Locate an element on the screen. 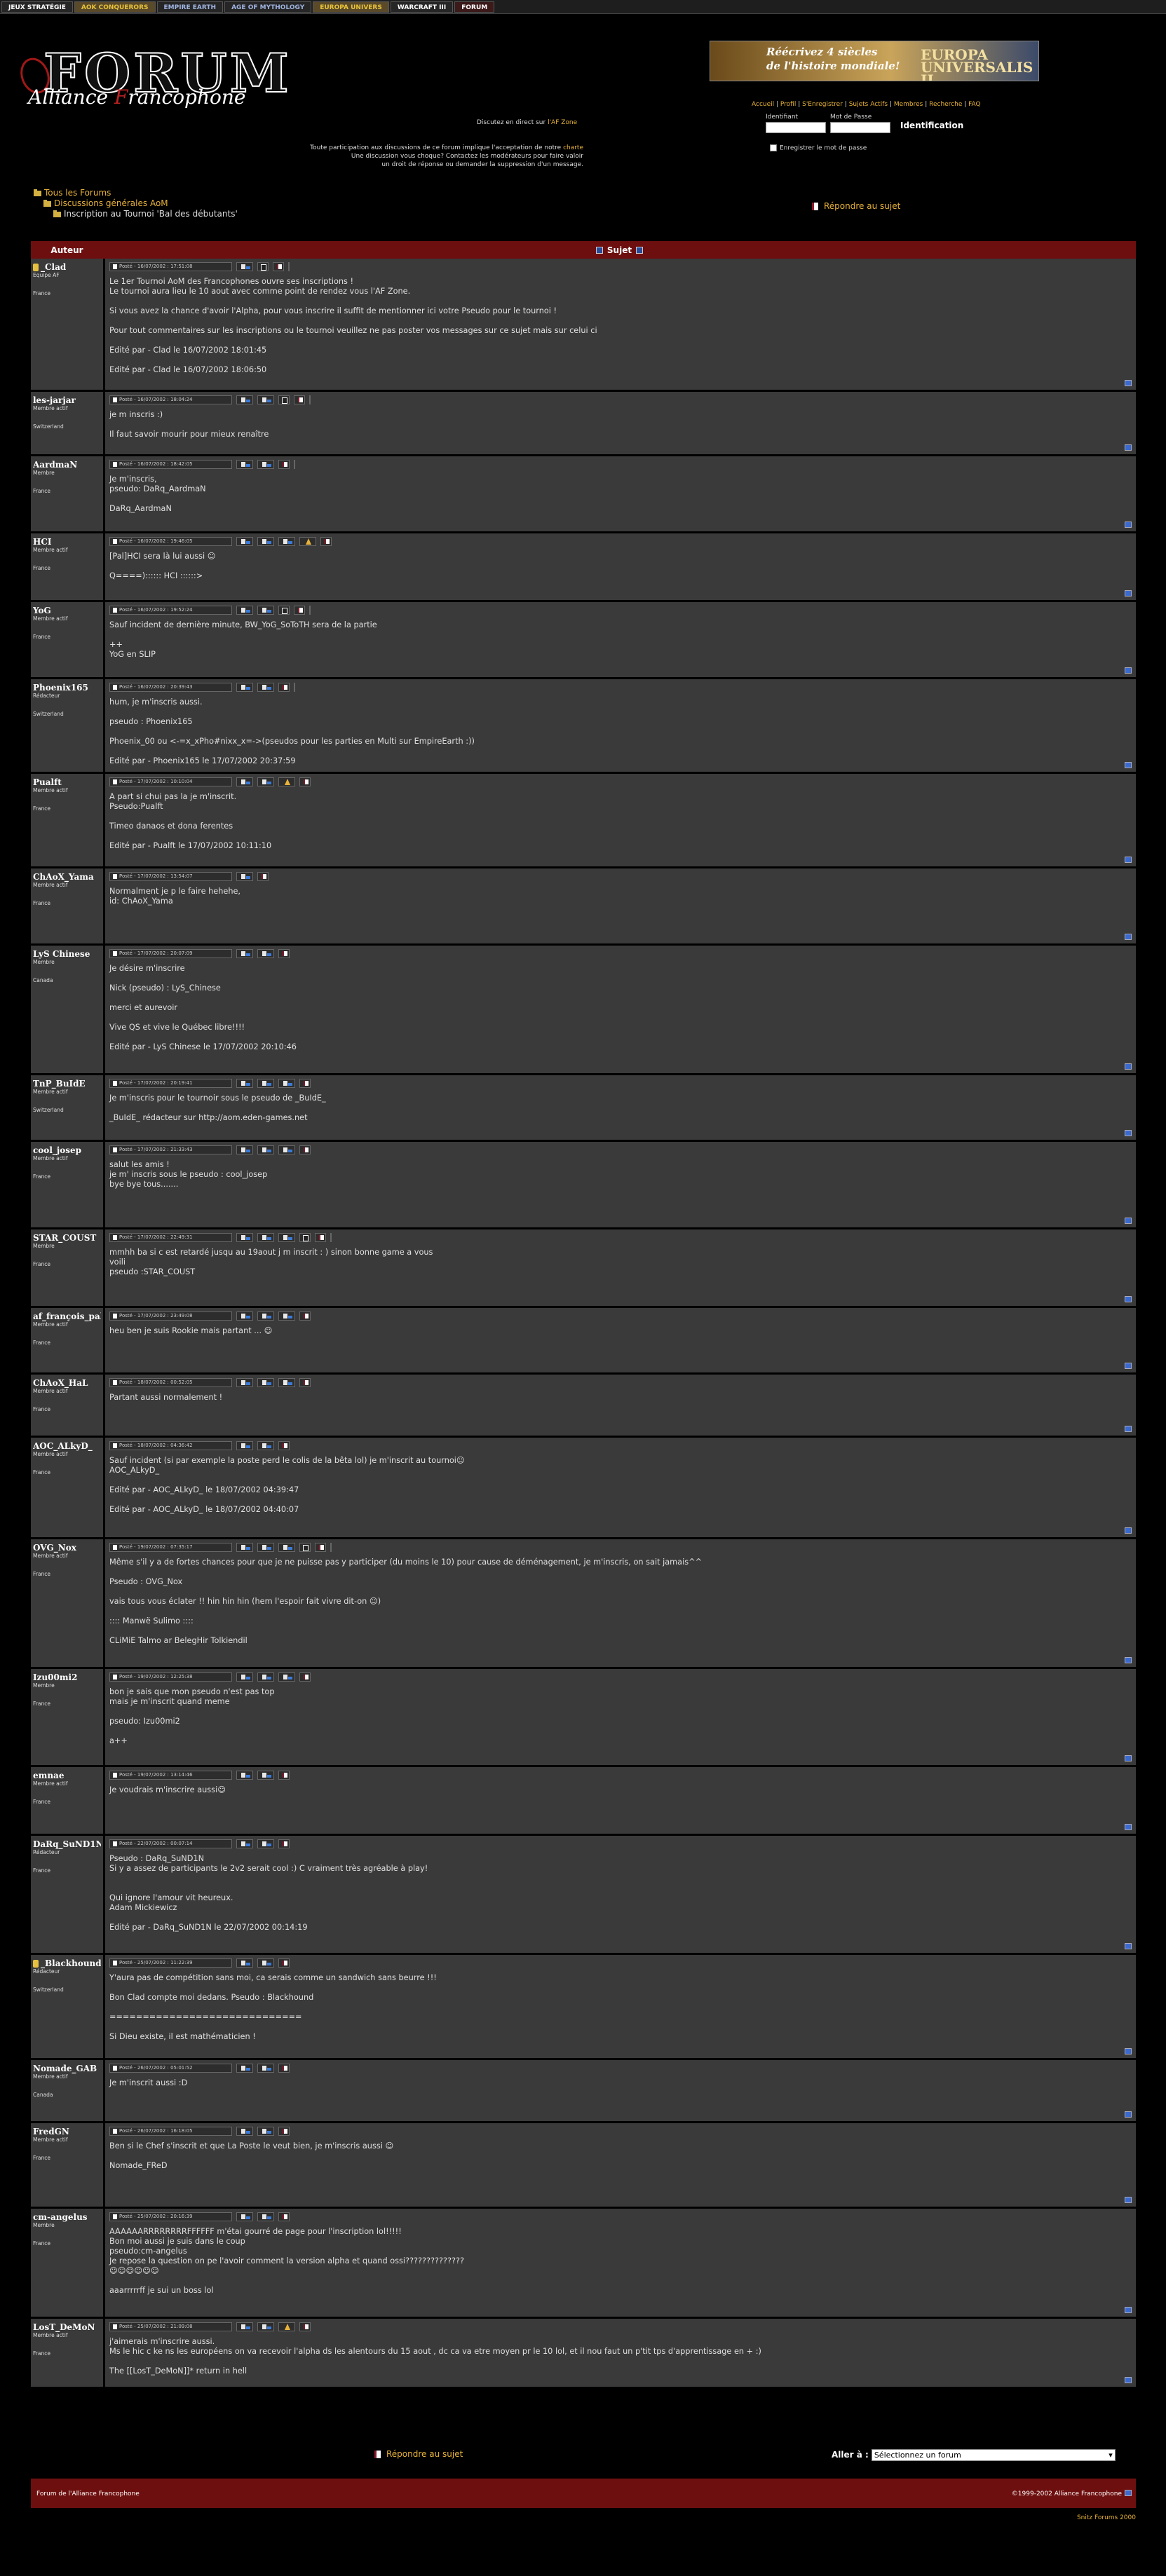 The width and height of the screenshot is (1166, 2576). author-name: TnP_BuIdE is located at coordinates (67, 1084).